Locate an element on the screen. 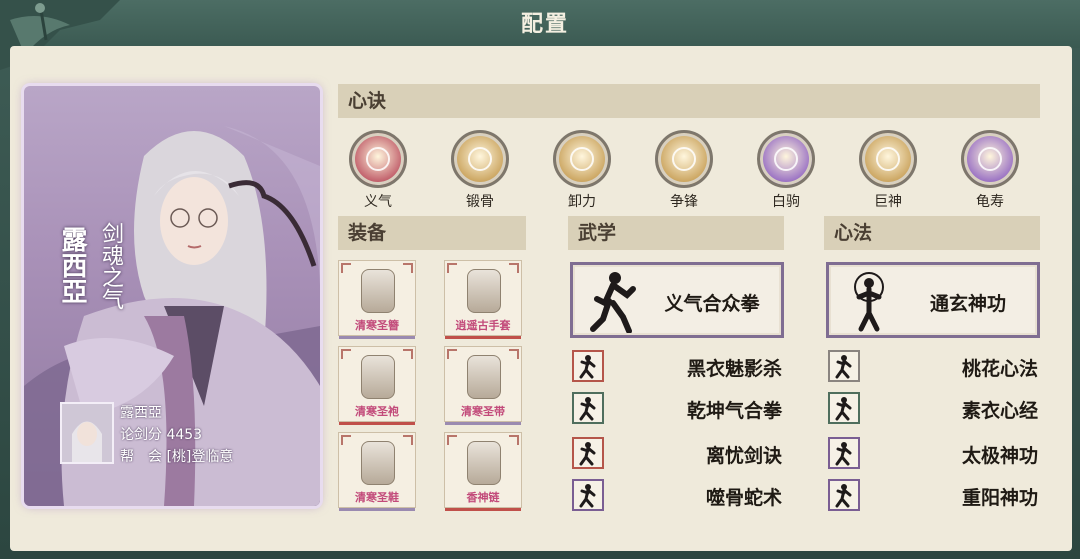  character-title: 剑魂之气 is located at coordinates (110, 266).